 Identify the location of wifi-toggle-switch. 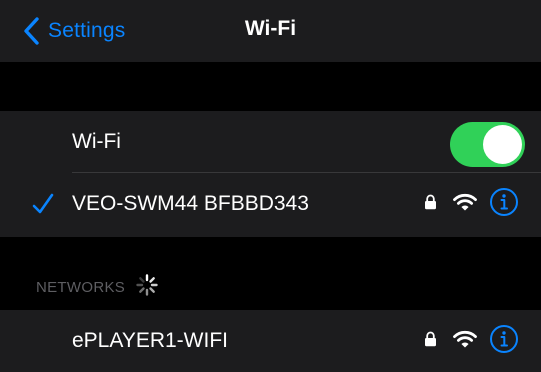
(487, 144).